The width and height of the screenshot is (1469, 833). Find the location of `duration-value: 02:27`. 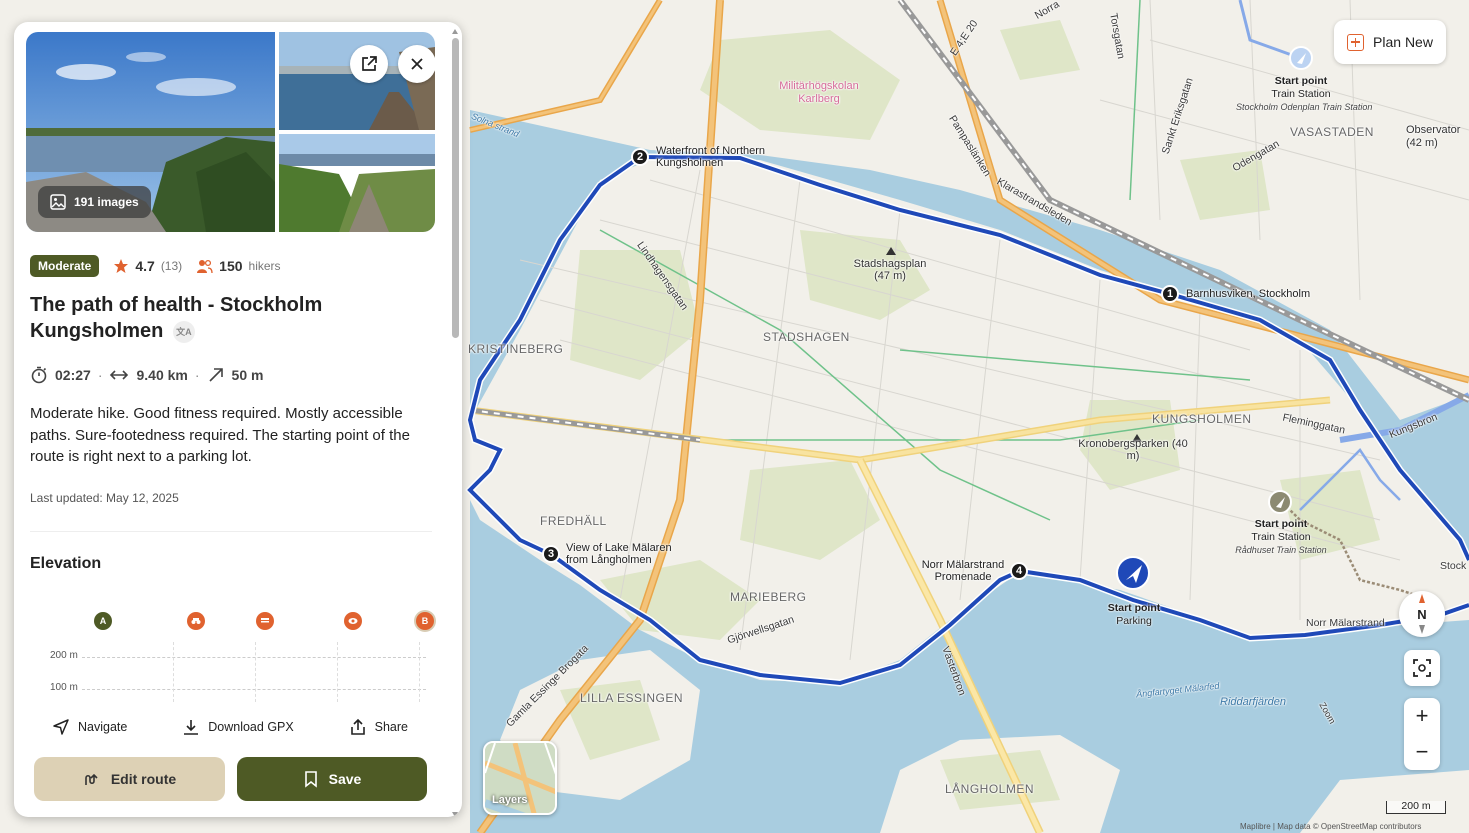

duration-value: 02:27 is located at coordinates (73, 375).